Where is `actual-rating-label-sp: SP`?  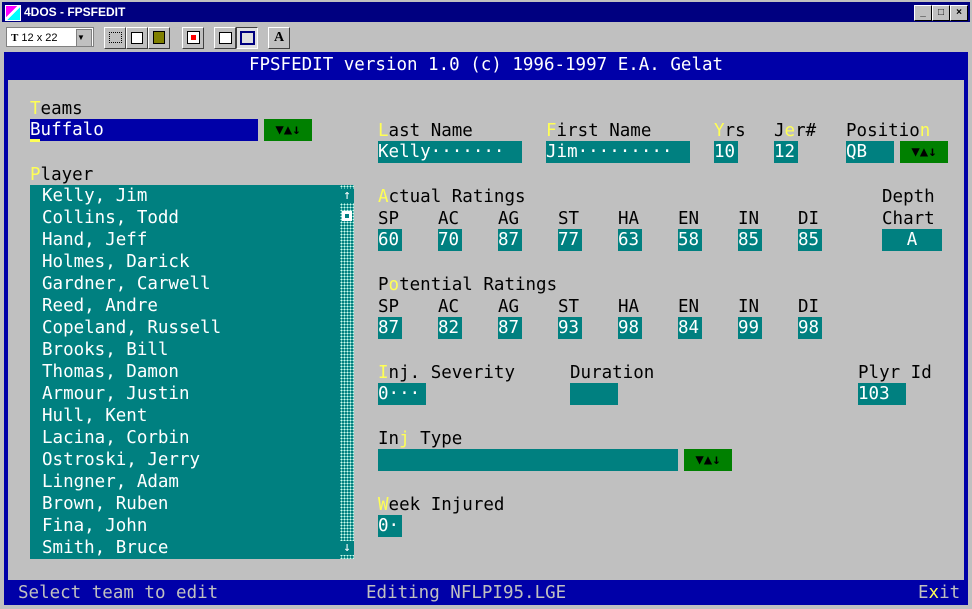
actual-rating-label-sp: SP is located at coordinates (389, 219).